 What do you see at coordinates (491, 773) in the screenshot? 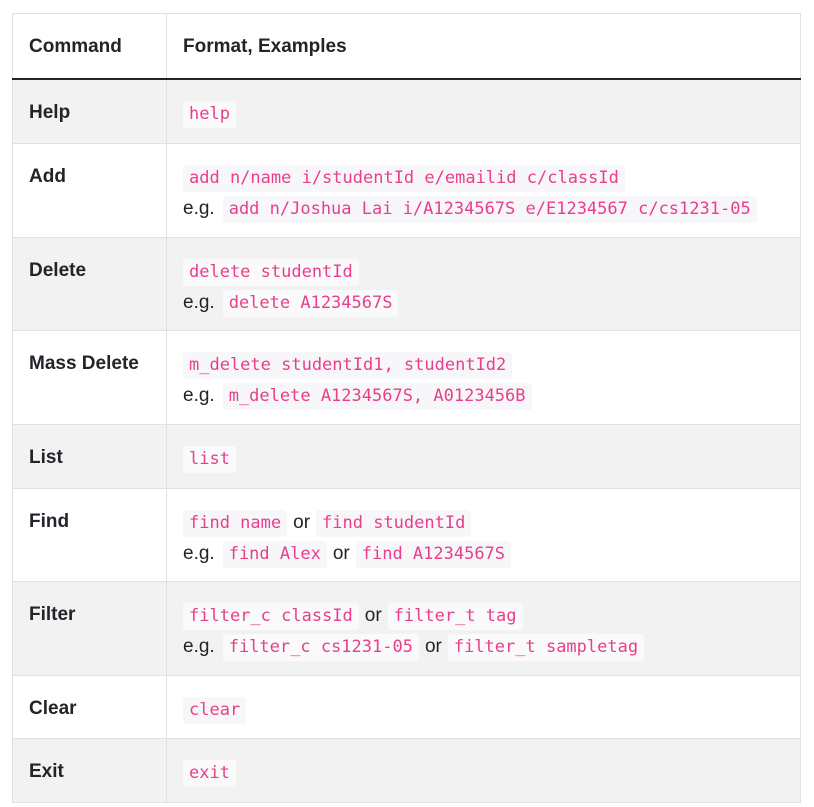
I see `format-line: exit` at bounding box center [491, 773].